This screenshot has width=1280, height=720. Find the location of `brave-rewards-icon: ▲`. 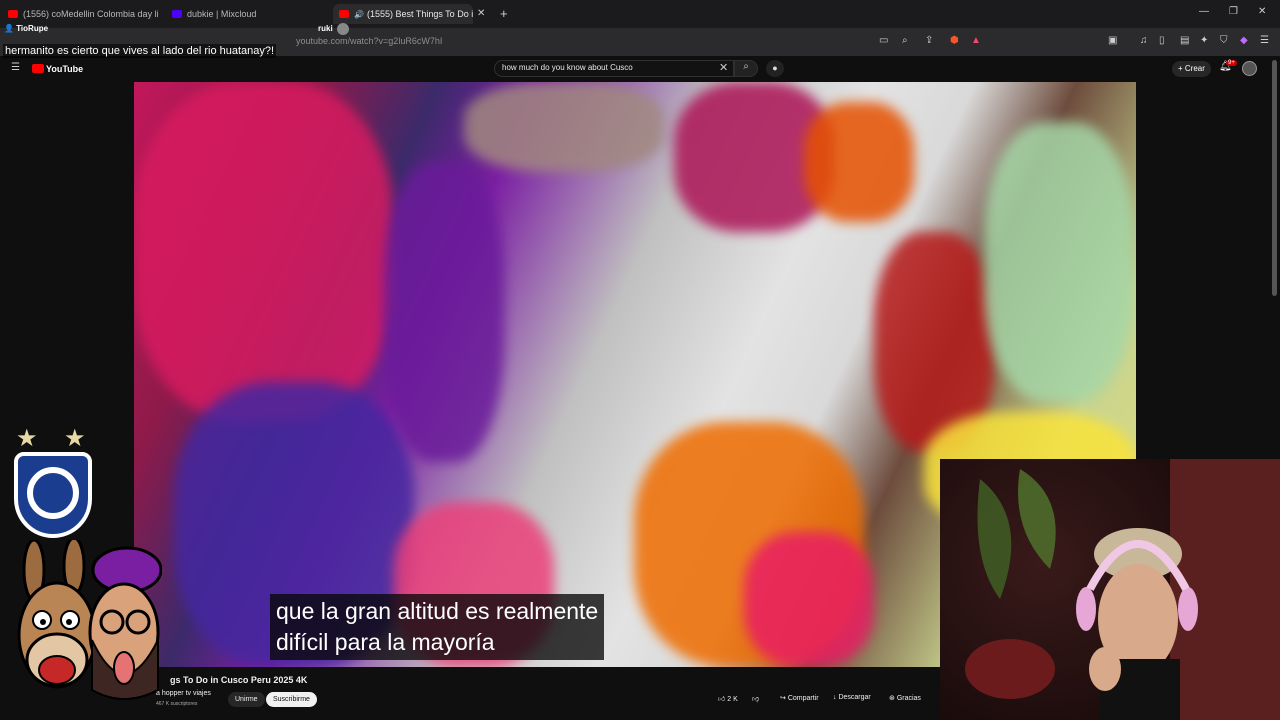

brave-rewards-icon: ▲ is located at coordinates (976, 40).